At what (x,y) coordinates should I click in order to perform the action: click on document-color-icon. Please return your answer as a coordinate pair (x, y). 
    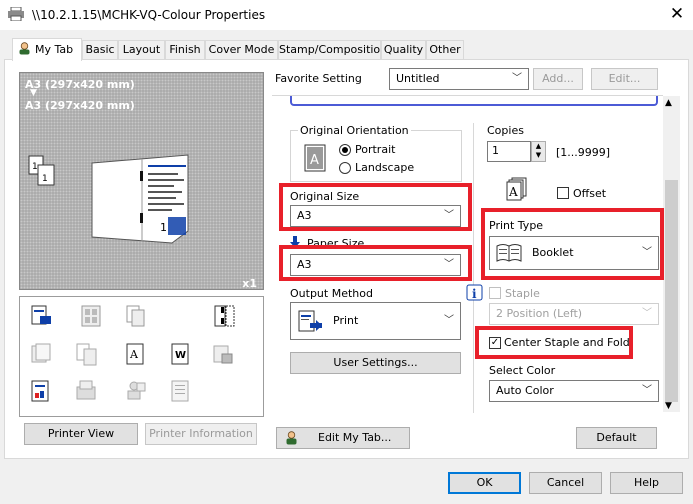
    Looking at the image, I should click on (41, 391).